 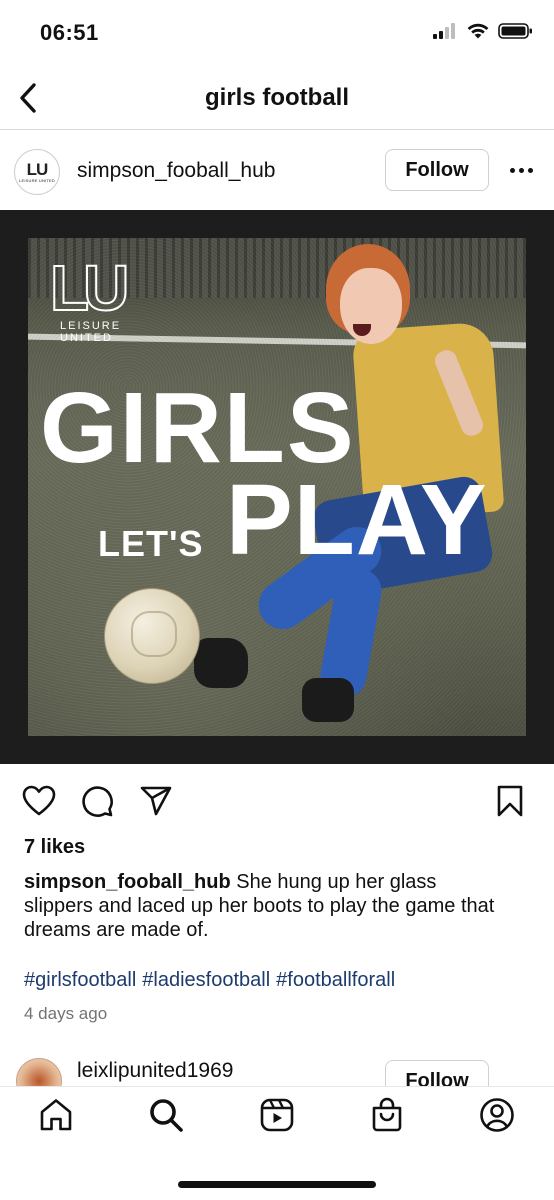 I want to click on home-icon, so click(x=56, y=1115).